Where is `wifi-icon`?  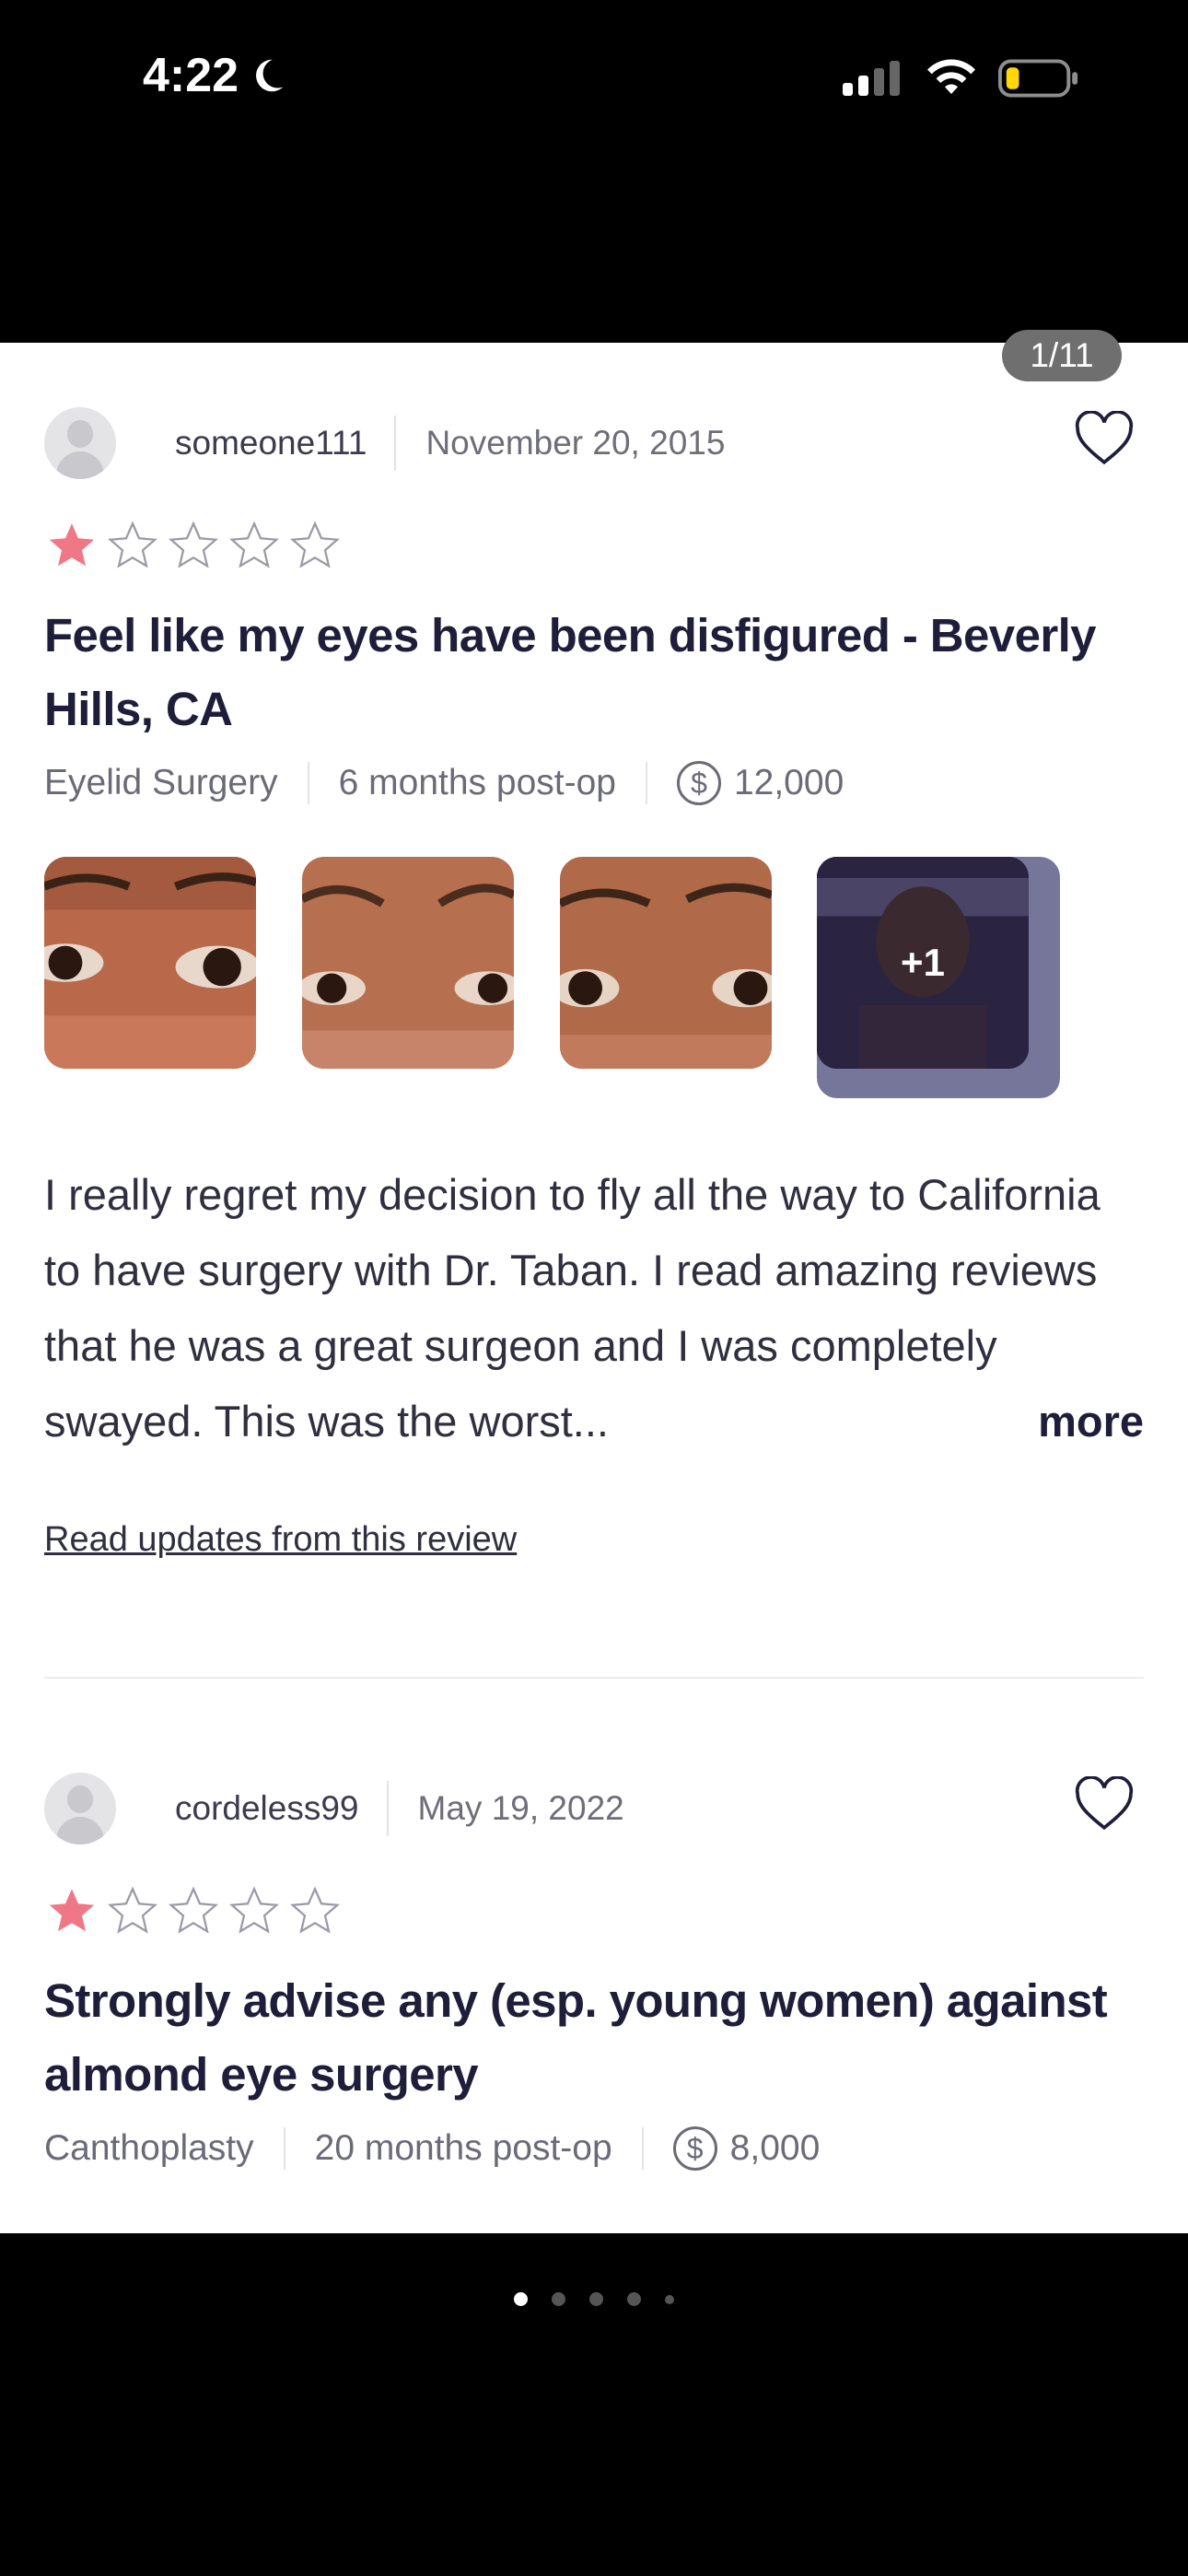 wifi-icon is located at coordinates (951, 76).